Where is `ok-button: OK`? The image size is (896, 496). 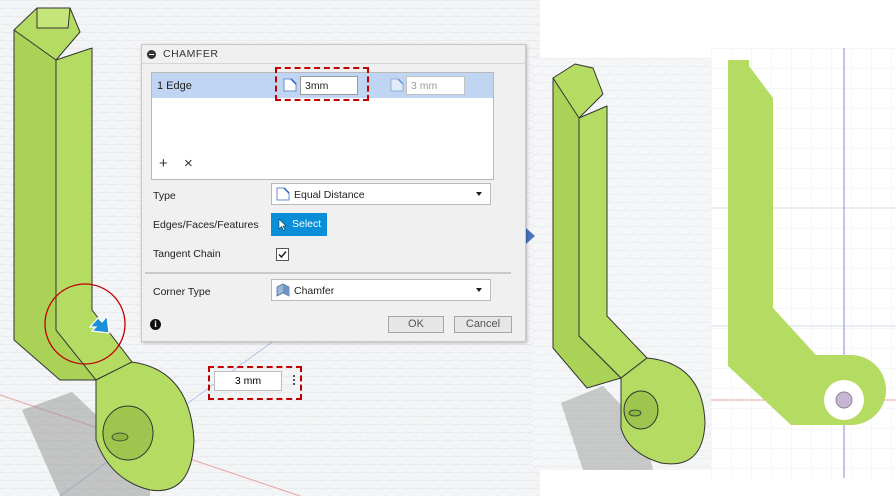 ok-button: OK is located at coordinates (416, 324).